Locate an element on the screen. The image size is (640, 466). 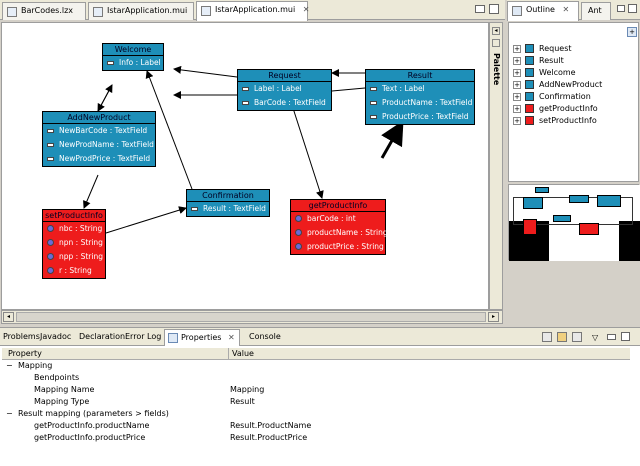
tab-javadoc: Javadoc is located at coordinates (55, 336).